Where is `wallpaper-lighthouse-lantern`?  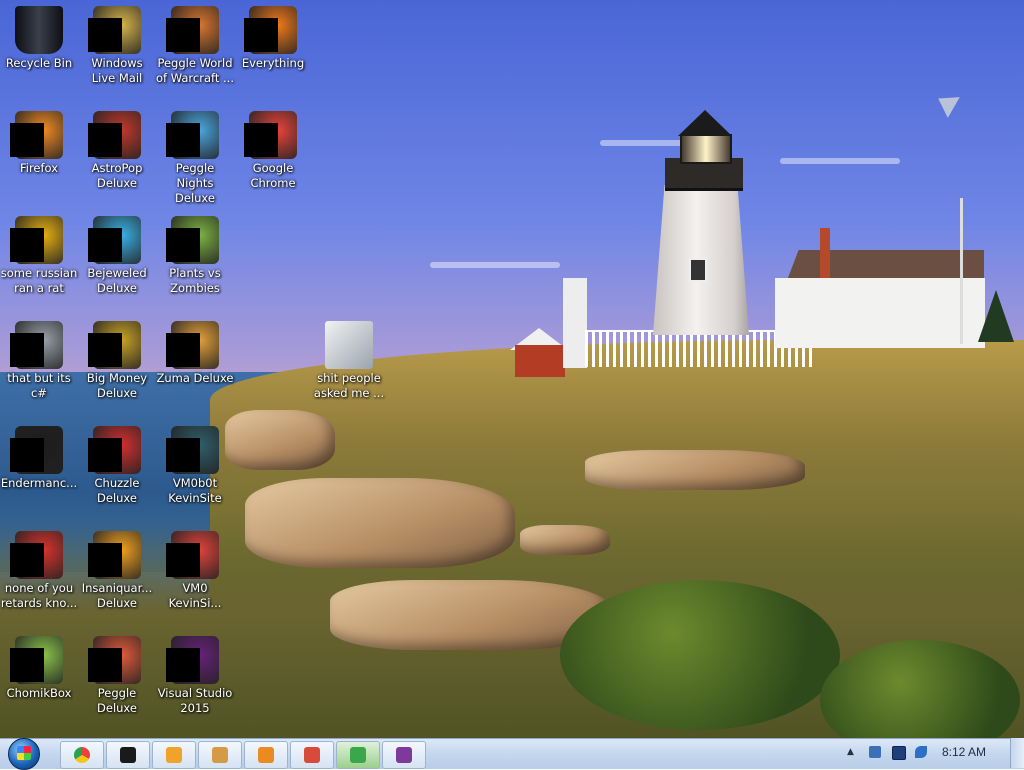
wallpaper-lighthouse-lantern is located at coordinates (706, 149).